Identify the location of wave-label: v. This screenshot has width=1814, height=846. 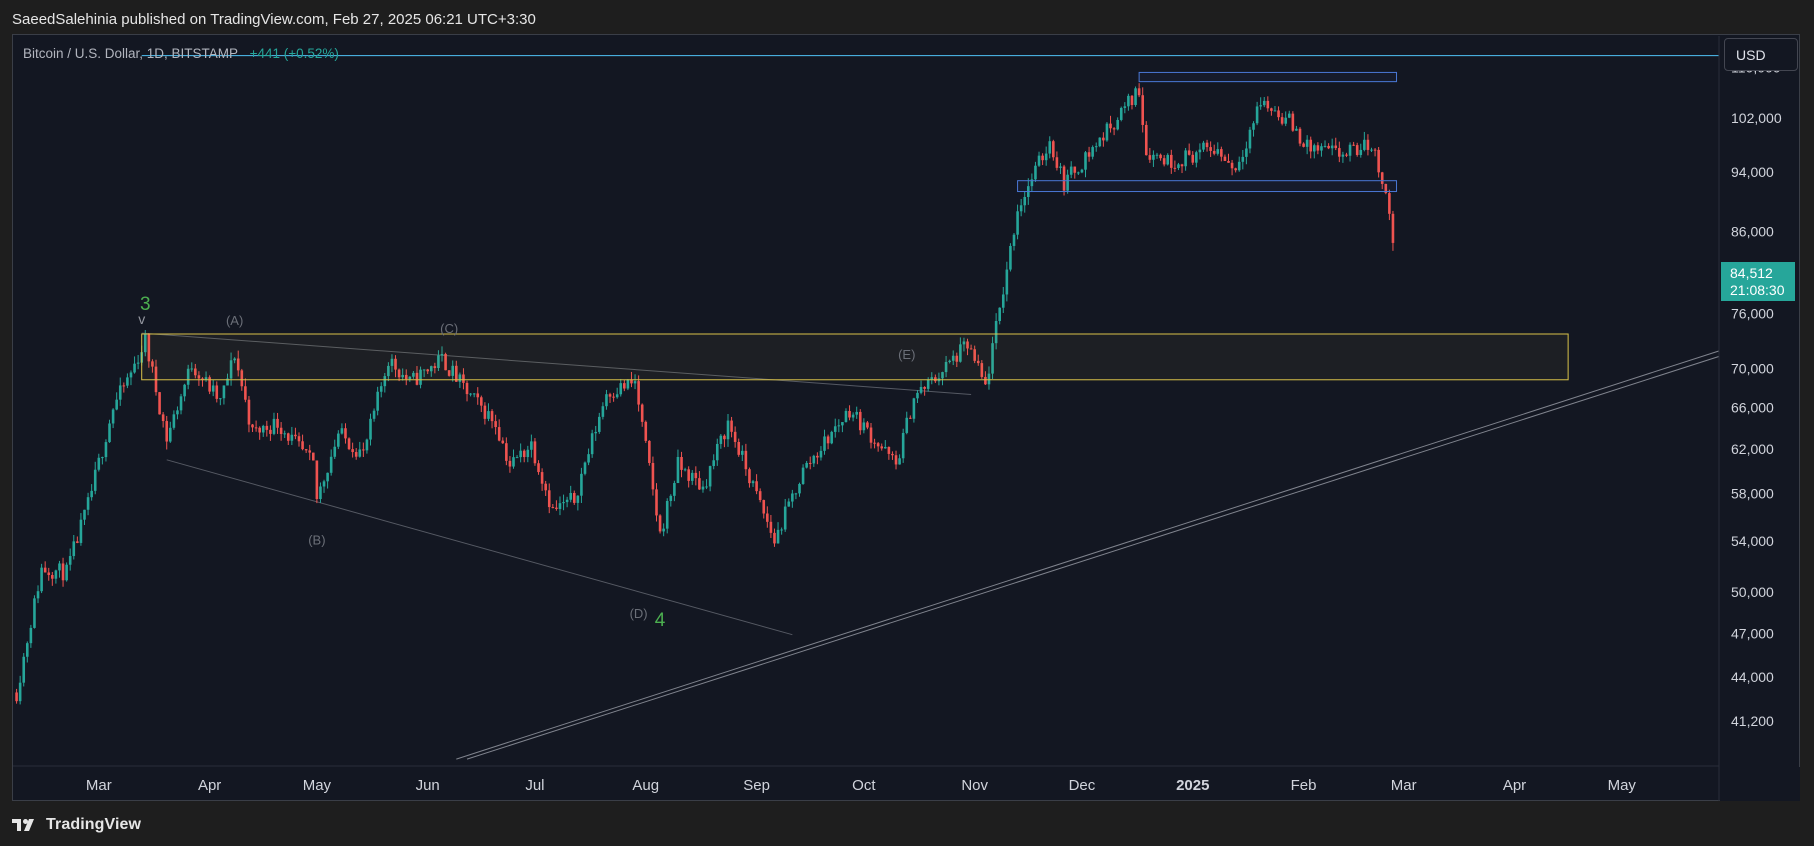
(141, 319).